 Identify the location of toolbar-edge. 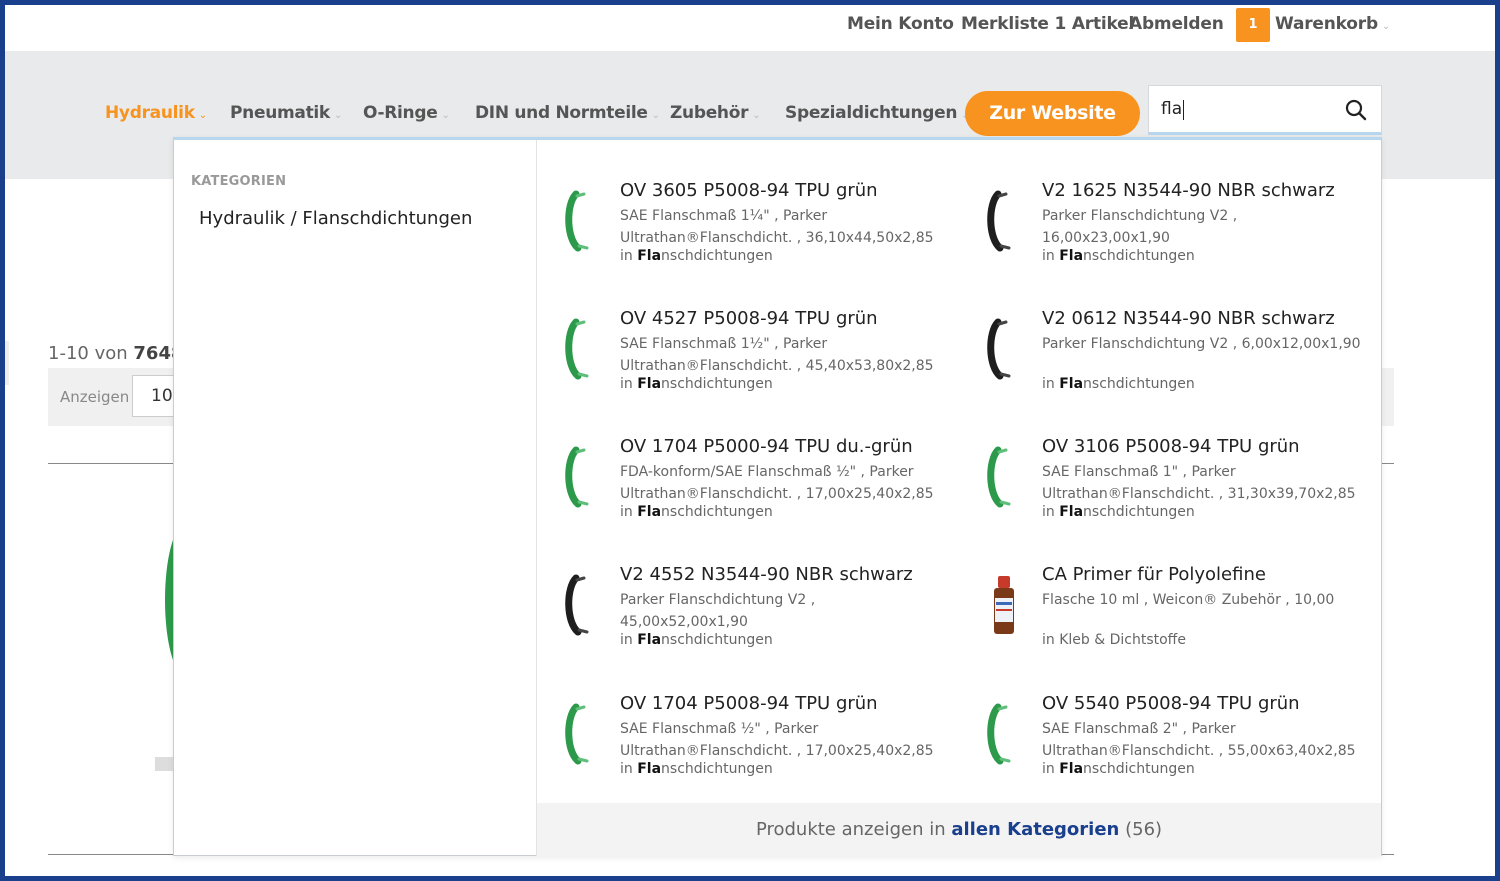
(1387, 397).